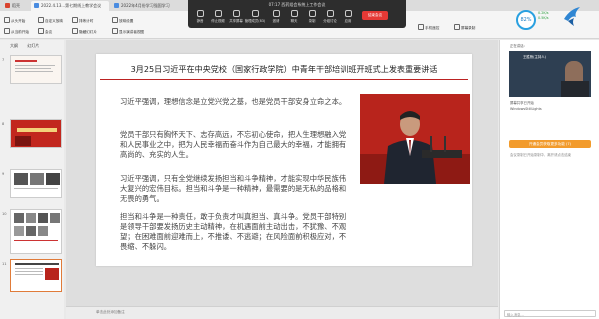  Describe the element at coordinates (550, 144) in the screenshot. I see `upgrade-button: 开通会员获取更多功能 (7)` at that location.